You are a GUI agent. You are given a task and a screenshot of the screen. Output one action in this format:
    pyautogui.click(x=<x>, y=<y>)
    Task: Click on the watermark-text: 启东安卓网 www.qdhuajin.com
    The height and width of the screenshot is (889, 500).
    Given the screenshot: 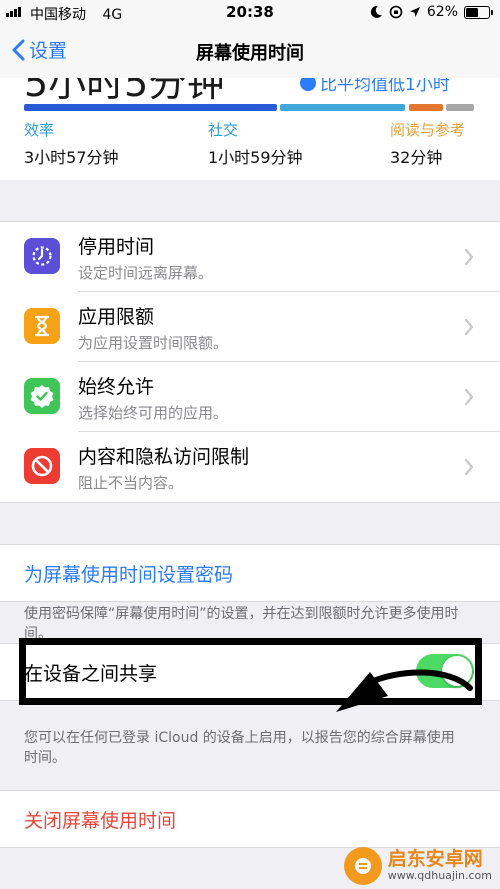 What is the action you would take?
    pyautogui.click(x=439, y=865)
    